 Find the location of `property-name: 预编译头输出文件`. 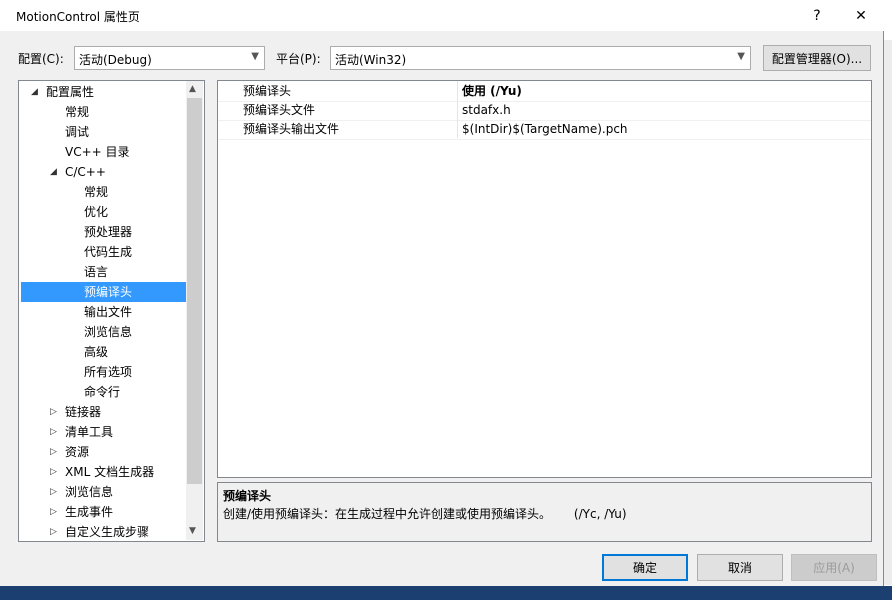

property-name: 预编译头输出文件 is located at coordinates (291, 129).